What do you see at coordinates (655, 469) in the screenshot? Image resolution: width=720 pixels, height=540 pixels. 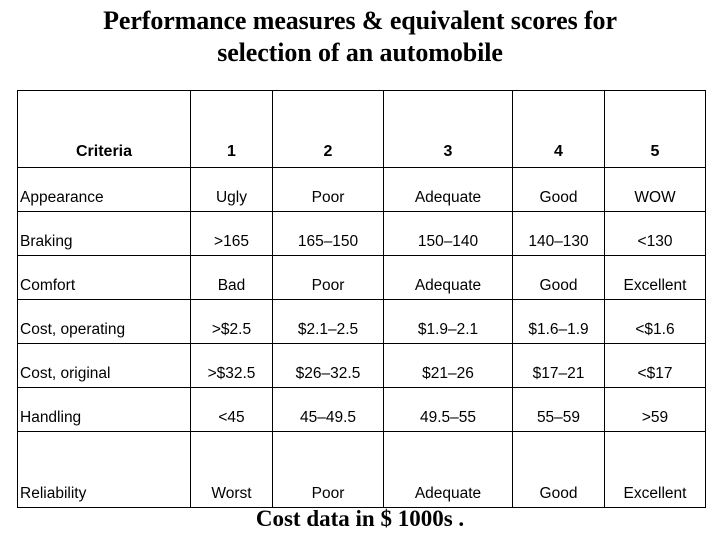 I see `cell-reliability-5: Excellent` at bounding box center [655, 469].